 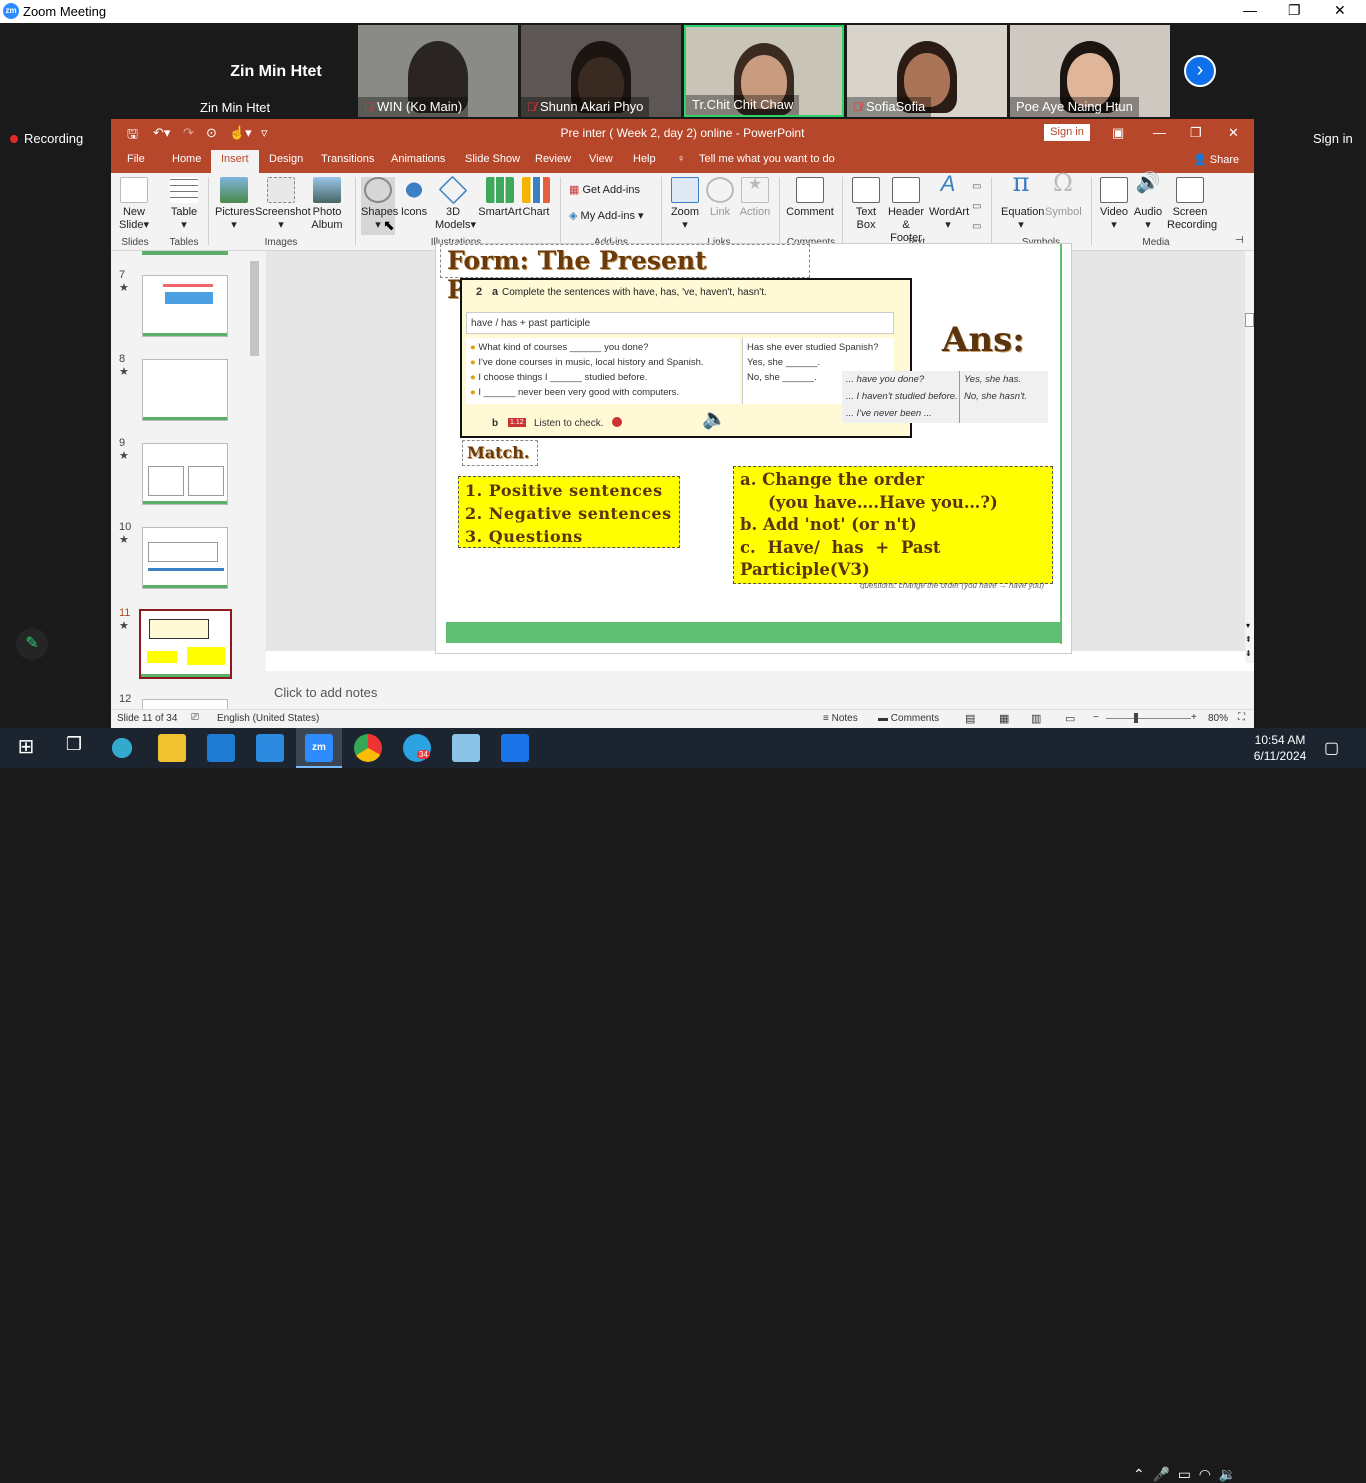 What do you see at coordinates (1070, 718) in the screenshot?
I see `slideshow-icon: ▭` at bounding box center [1070, 718].